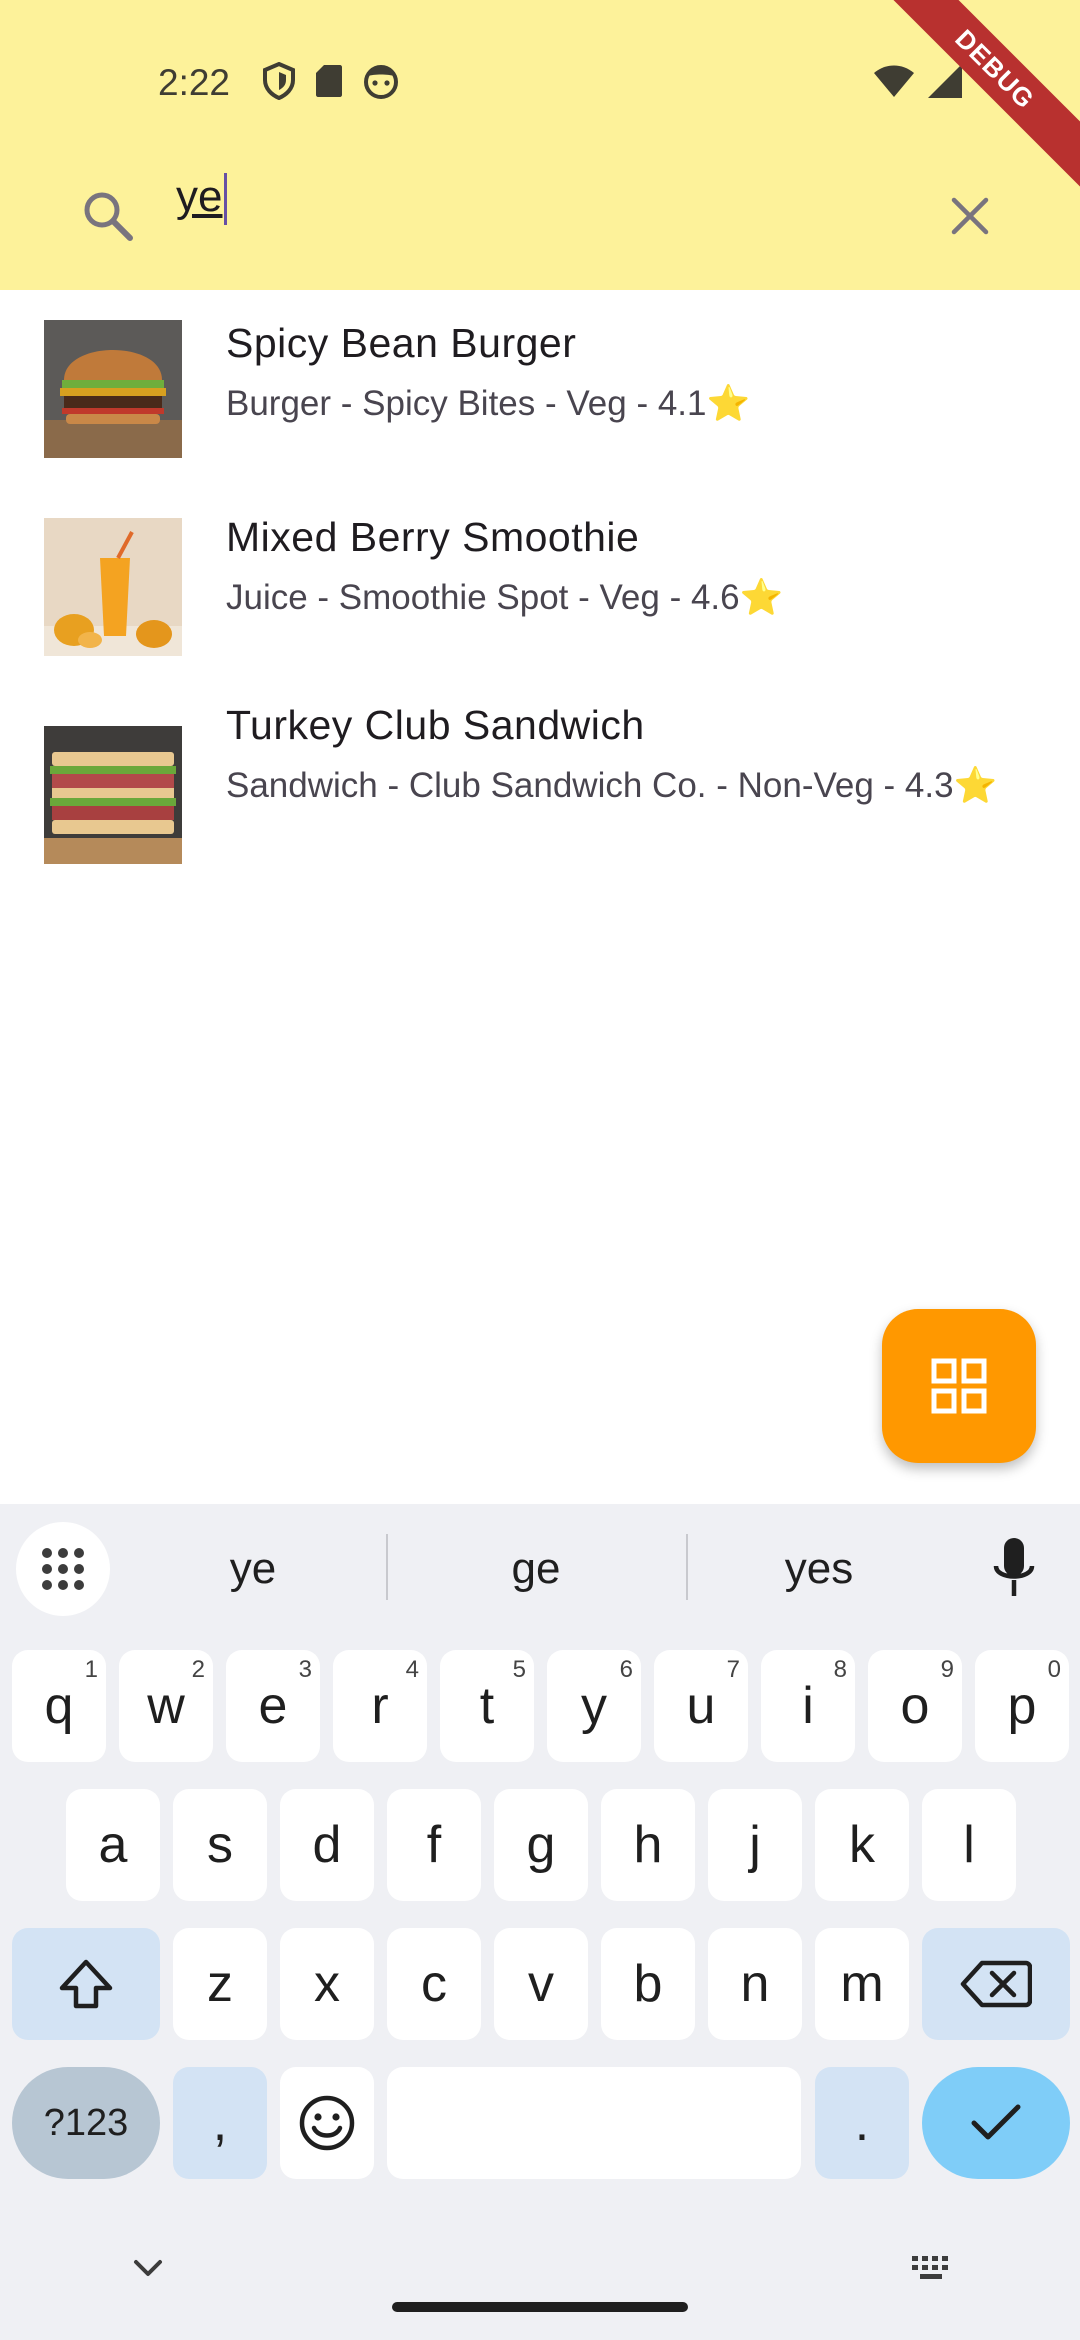 The height and width of the screenshot is (2340, 1080). What do you see at coordinates (819, 1569) in the screenshot?
I see `suggestion-3: yes` at bounding box center [819, 1569].